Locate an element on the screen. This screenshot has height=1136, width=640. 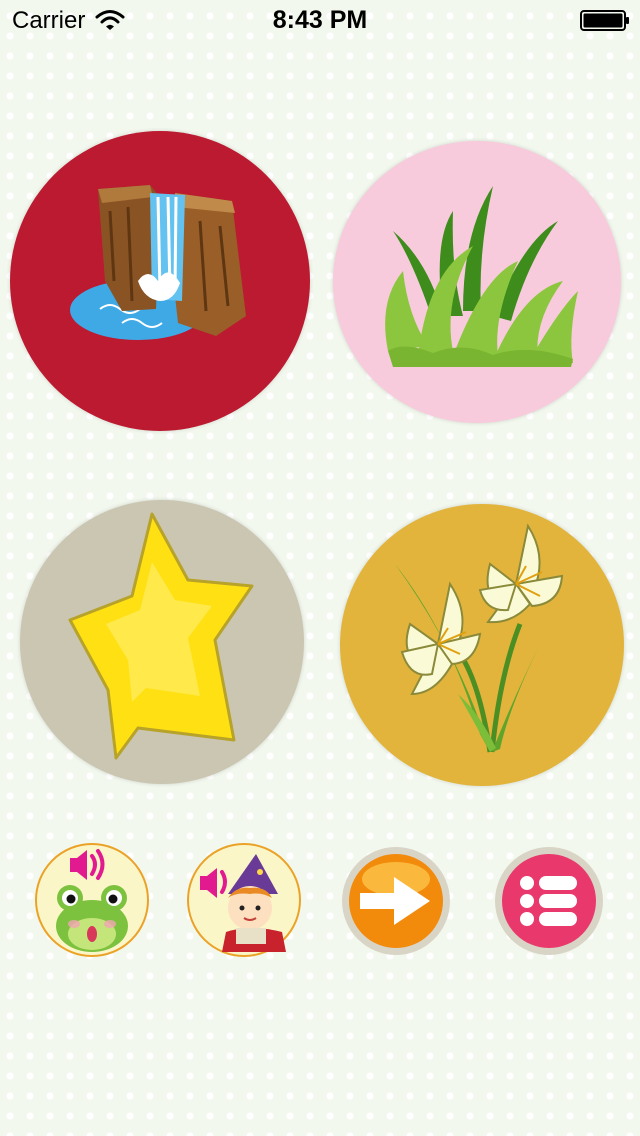
lily-tile is located at coordinates (482, 645).